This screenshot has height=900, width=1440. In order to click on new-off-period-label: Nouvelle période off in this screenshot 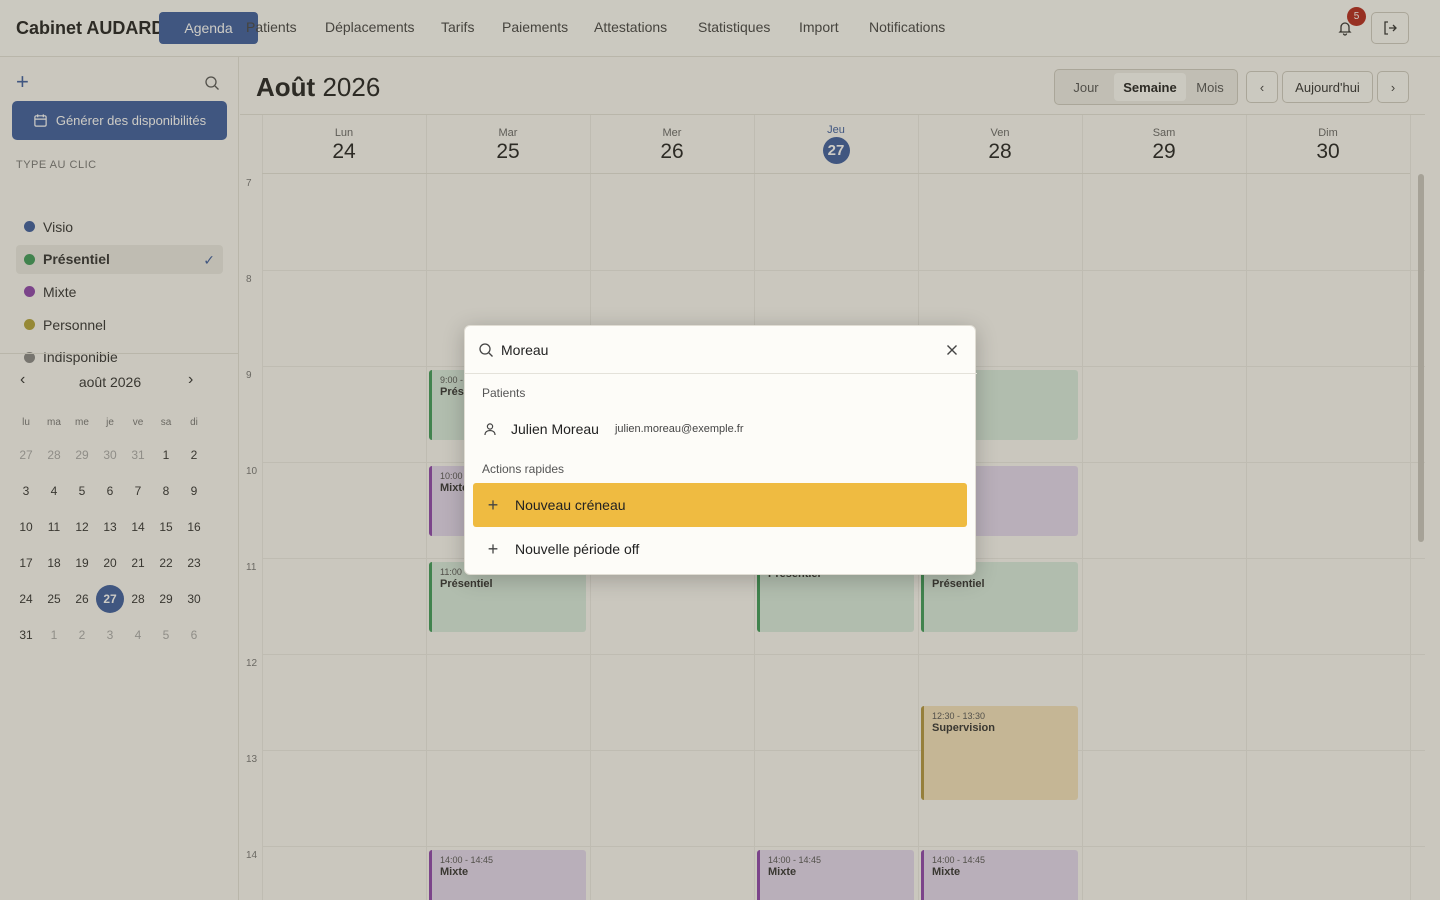, I will do `click(577, 549)`.